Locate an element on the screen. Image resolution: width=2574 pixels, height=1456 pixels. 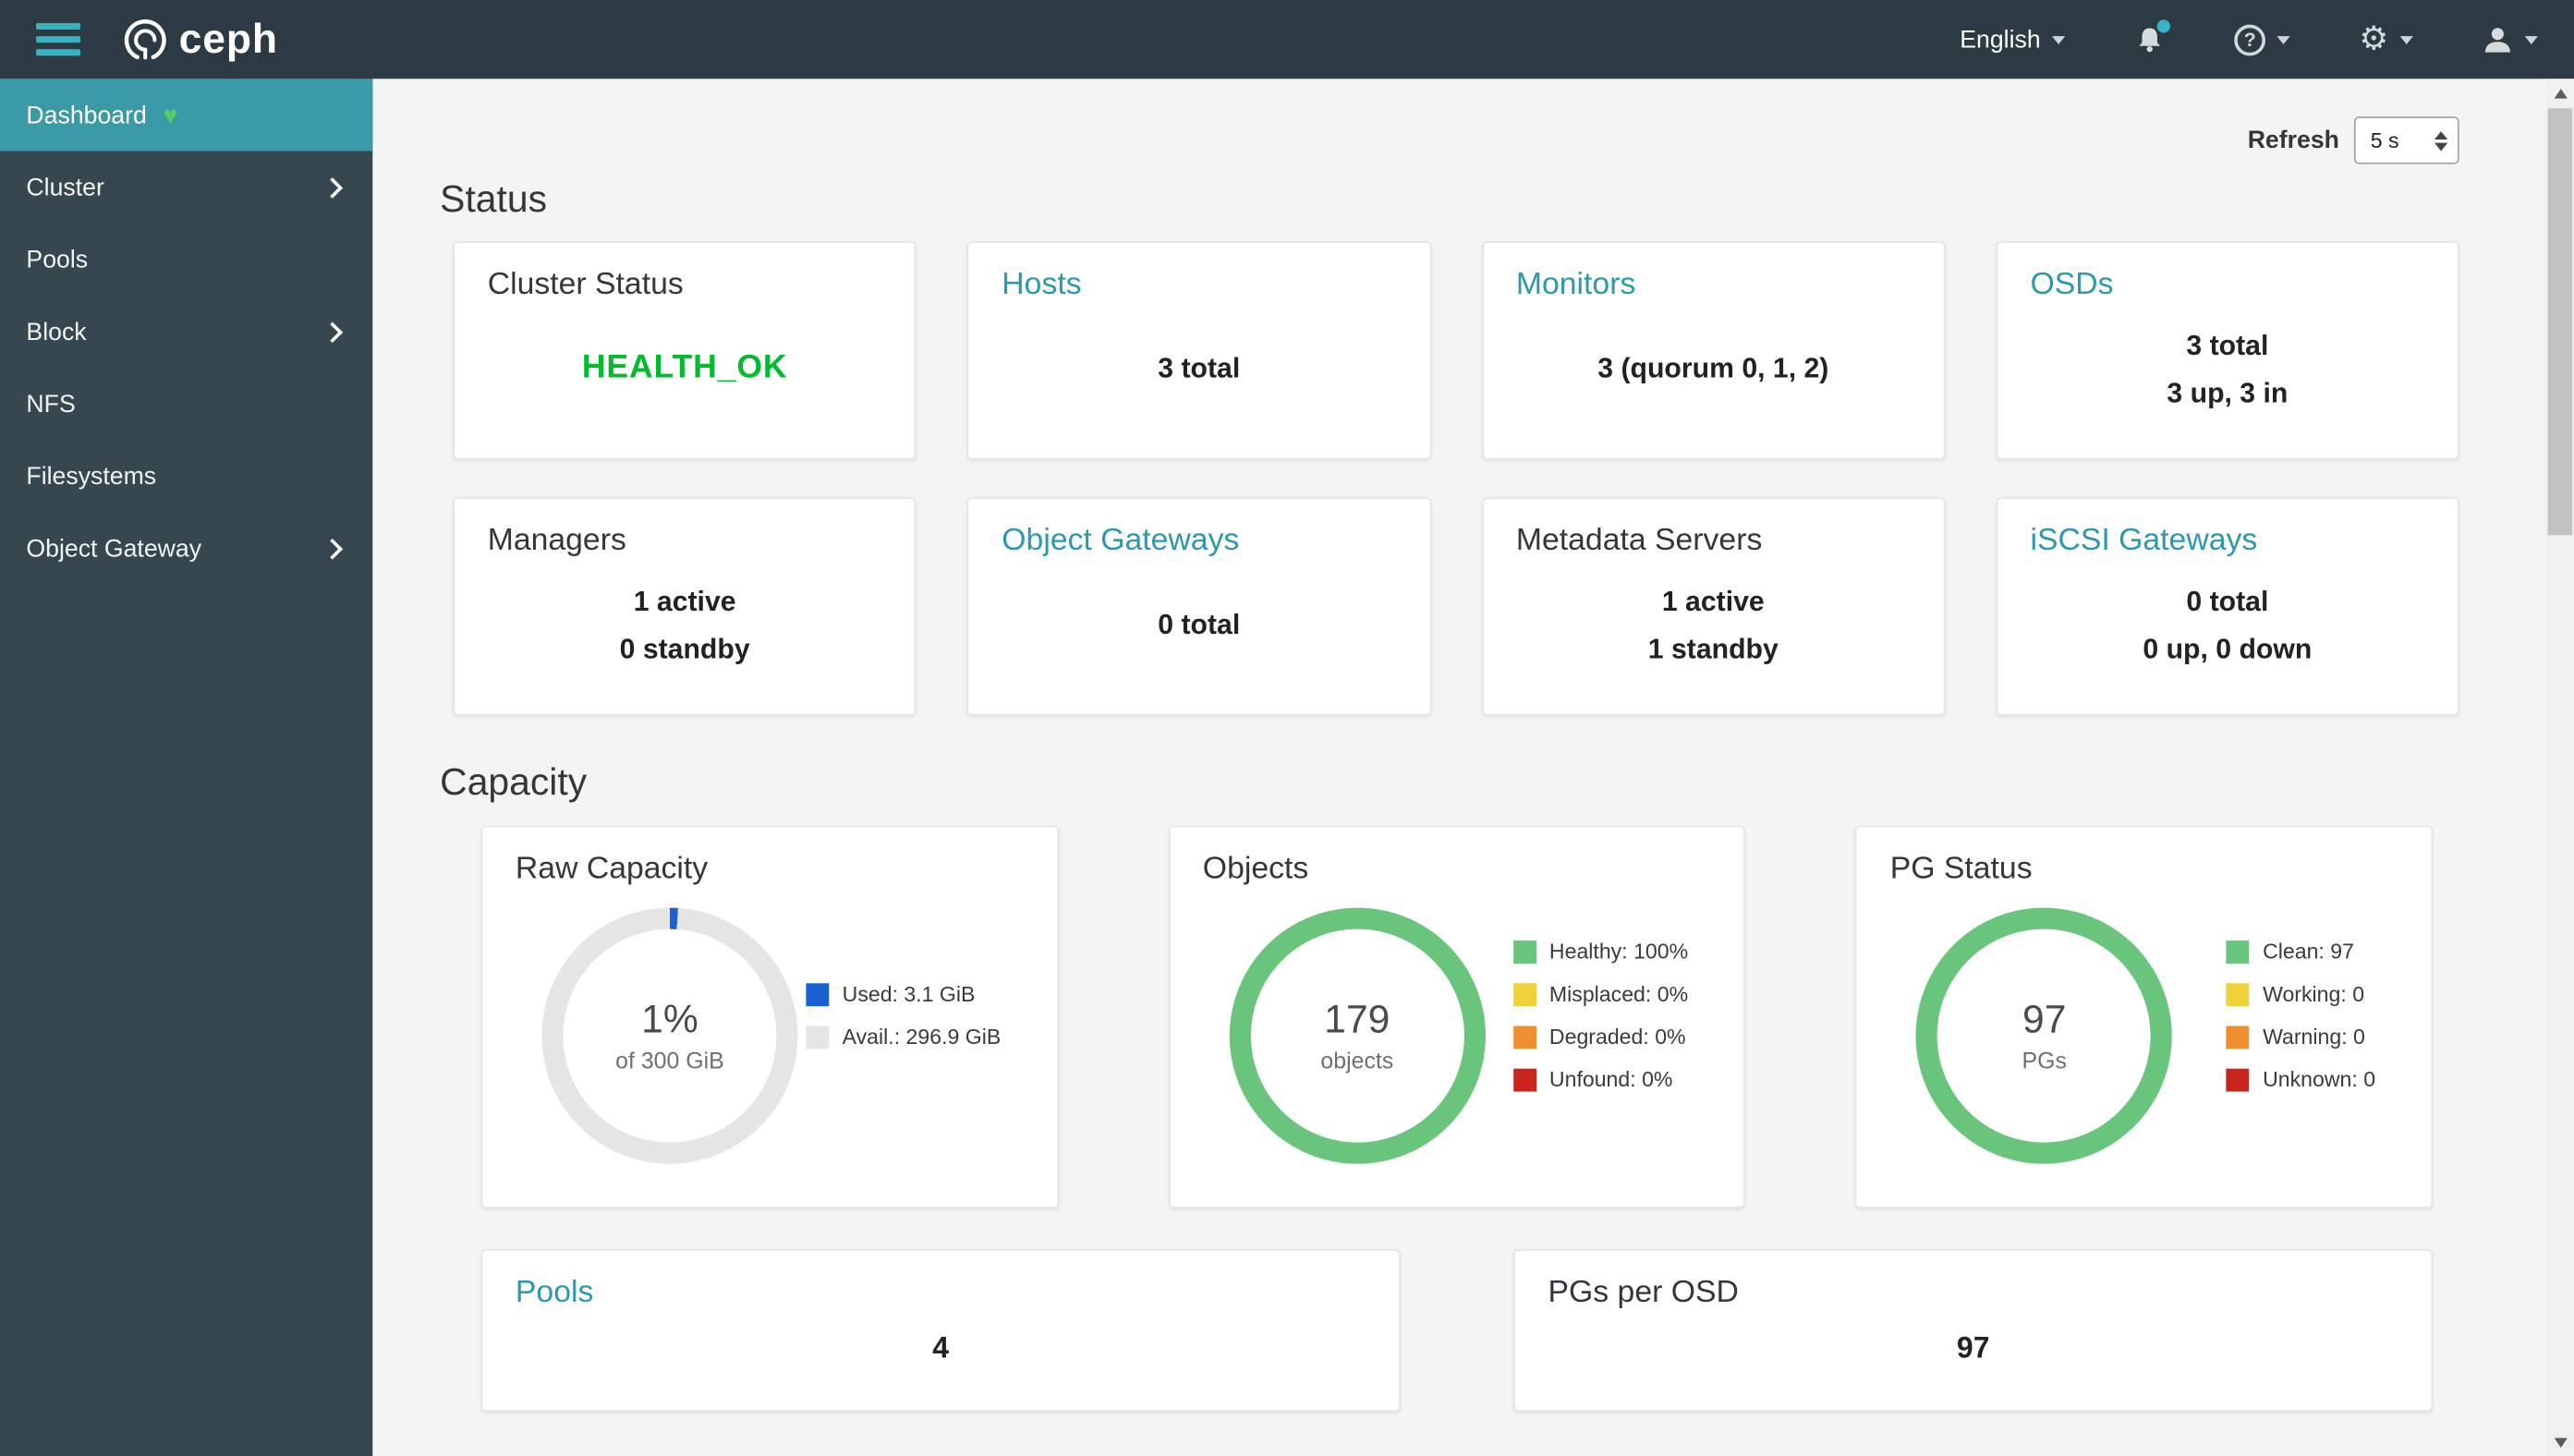
sidebar-item-label: Dashboard is located at coordinates (86, 115).